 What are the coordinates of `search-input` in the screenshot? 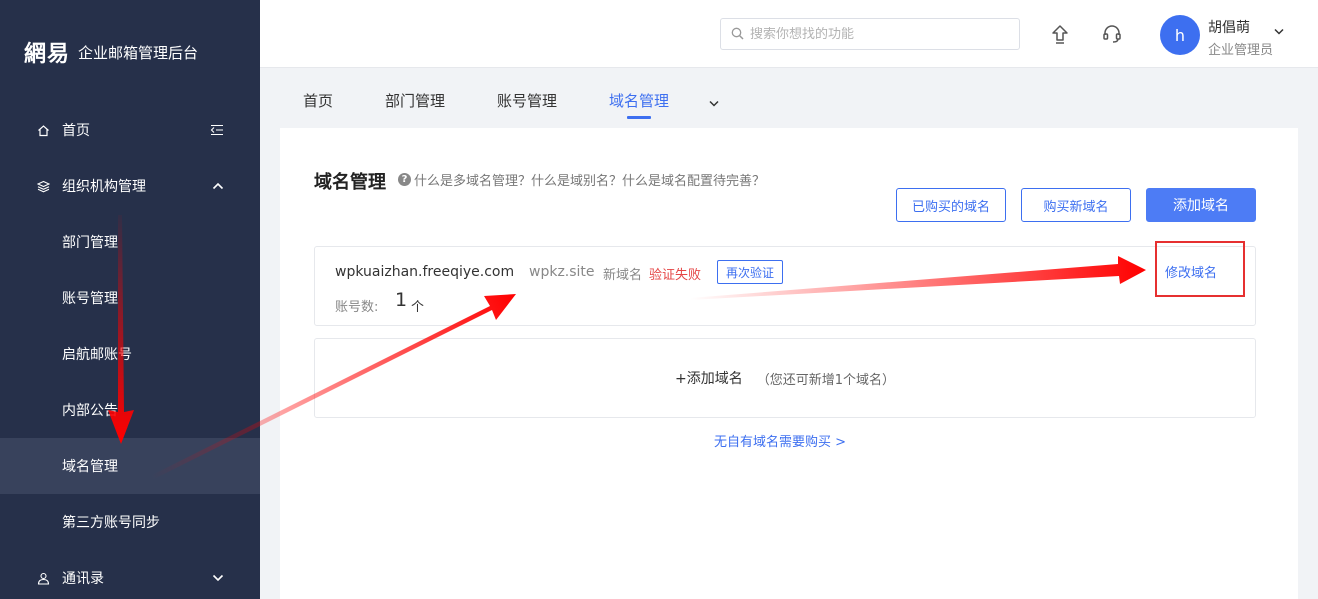 It's located at (880, 34).